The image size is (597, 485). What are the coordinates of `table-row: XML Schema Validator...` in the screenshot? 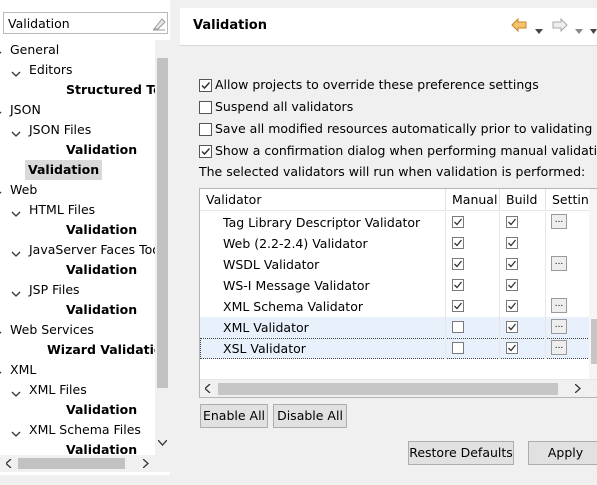 It's located at (395, 306).